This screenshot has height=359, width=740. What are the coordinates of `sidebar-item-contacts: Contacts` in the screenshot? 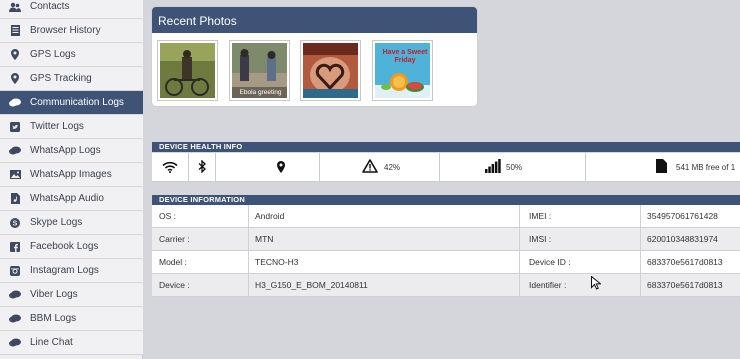 It's located at (71, 9).